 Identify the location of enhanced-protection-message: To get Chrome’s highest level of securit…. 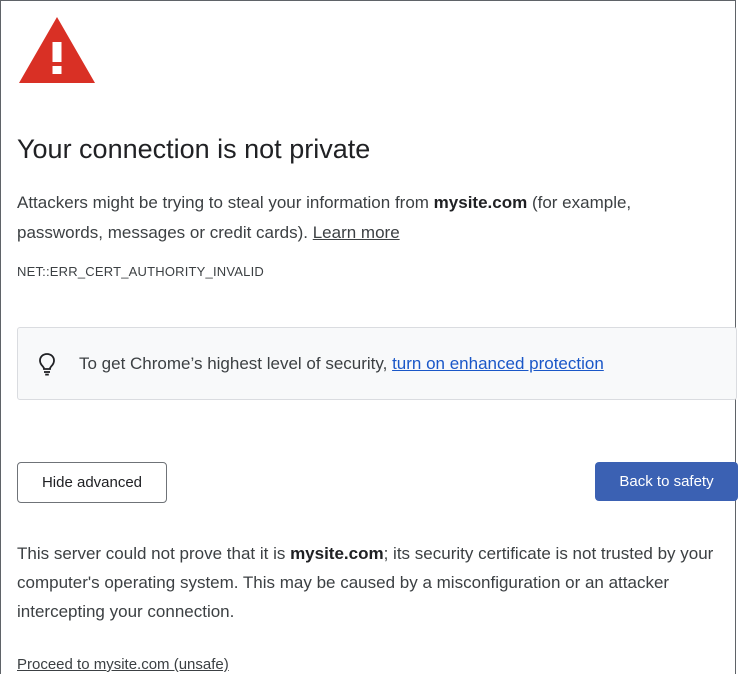
(341, 364).